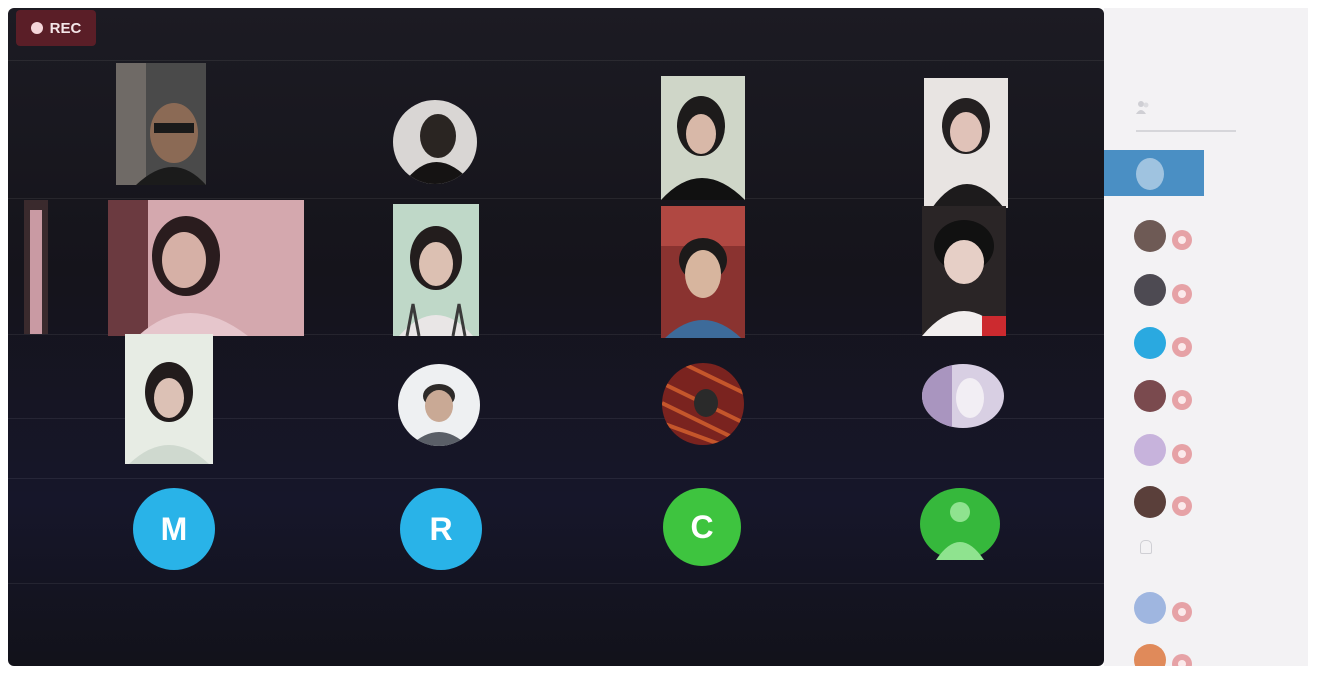 This screenshot has width=1319, height=675. Describe the element at coordinates (1142, 107) in the screenshot. I see `people-icon` at that location.